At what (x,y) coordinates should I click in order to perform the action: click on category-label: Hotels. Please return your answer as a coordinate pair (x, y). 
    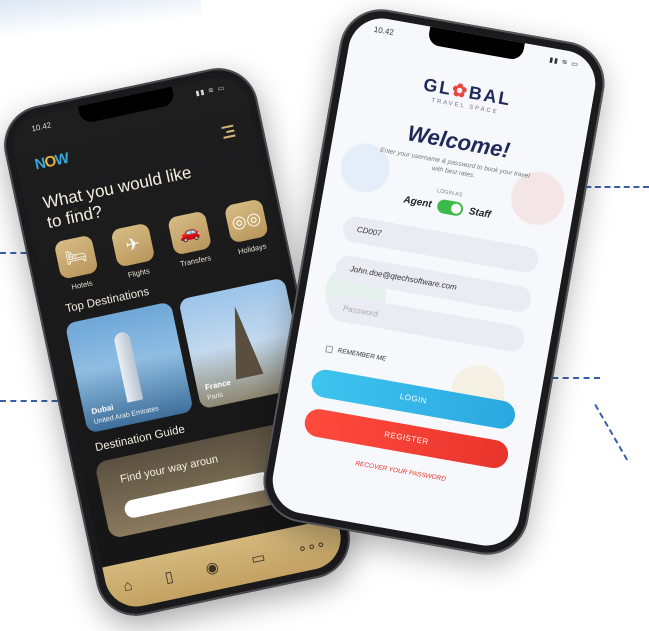
    Looking at the image, I should click on (82, 285).